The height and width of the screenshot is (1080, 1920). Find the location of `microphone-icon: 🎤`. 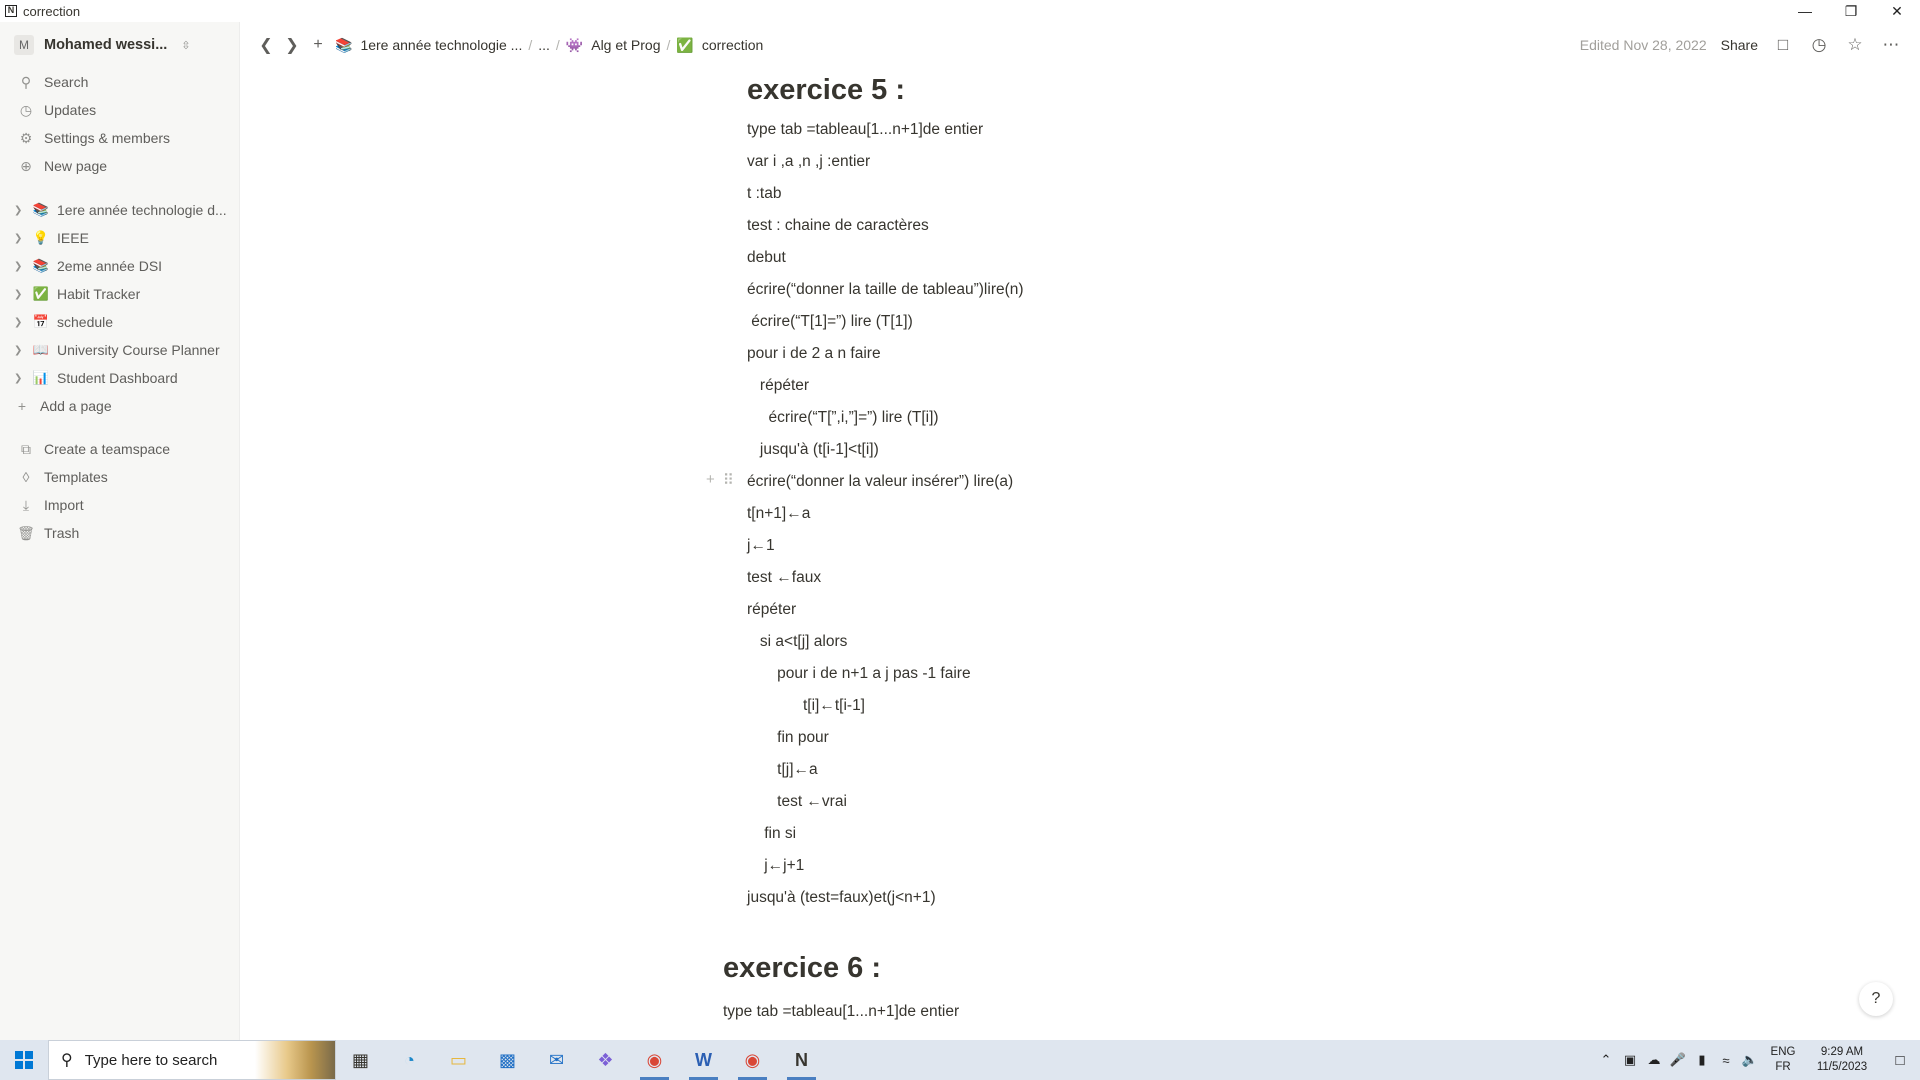

microphone-icon: 🎤 is located at coordinates (1678, 1060).